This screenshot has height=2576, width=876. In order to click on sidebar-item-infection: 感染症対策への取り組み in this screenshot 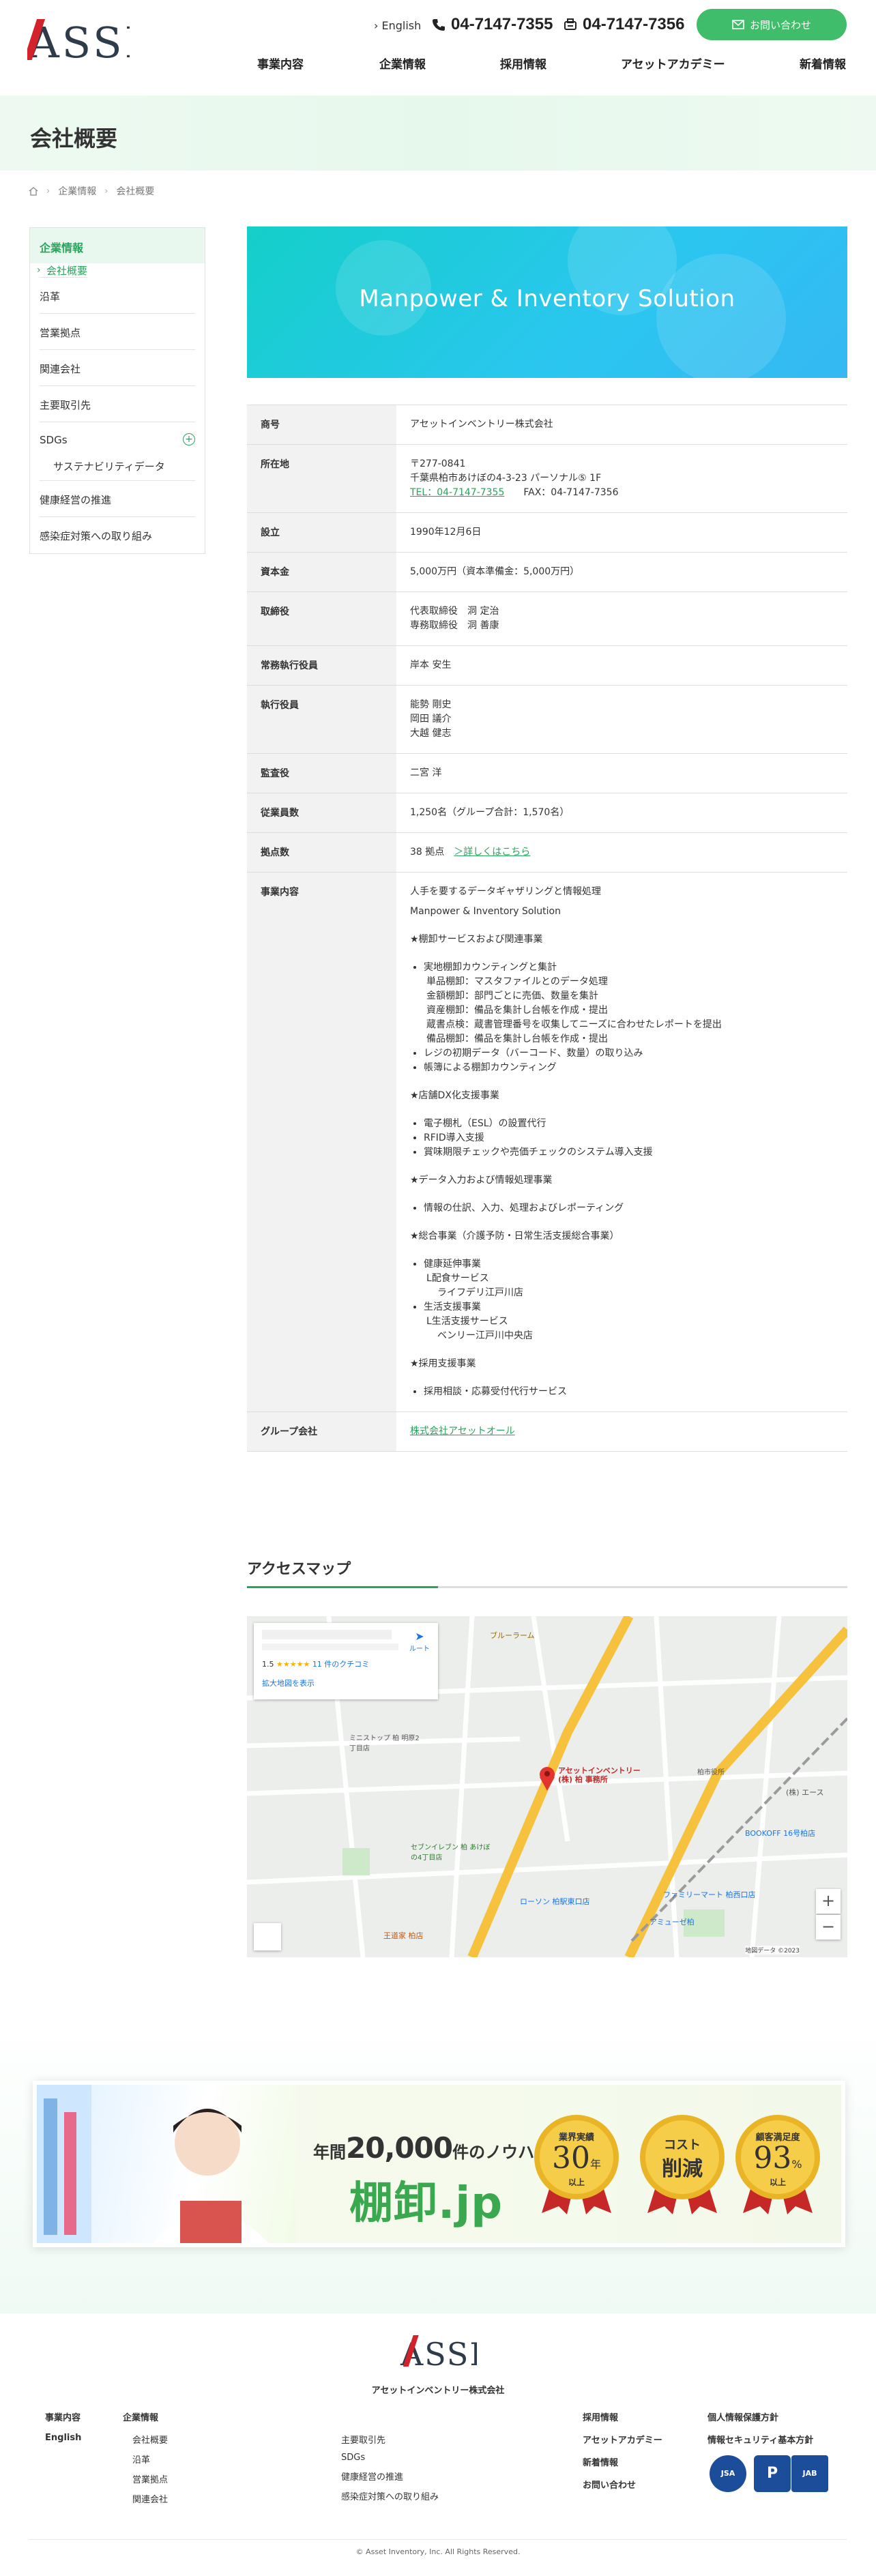, I will do `click(117, 535)`.